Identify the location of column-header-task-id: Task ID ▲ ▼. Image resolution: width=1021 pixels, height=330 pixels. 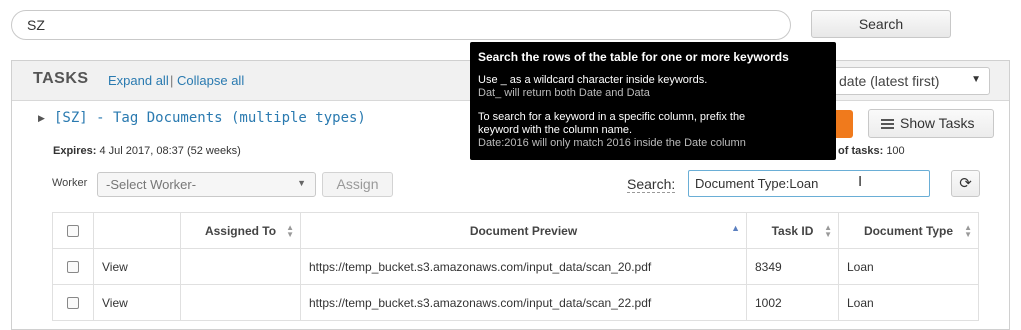
(792, 230).